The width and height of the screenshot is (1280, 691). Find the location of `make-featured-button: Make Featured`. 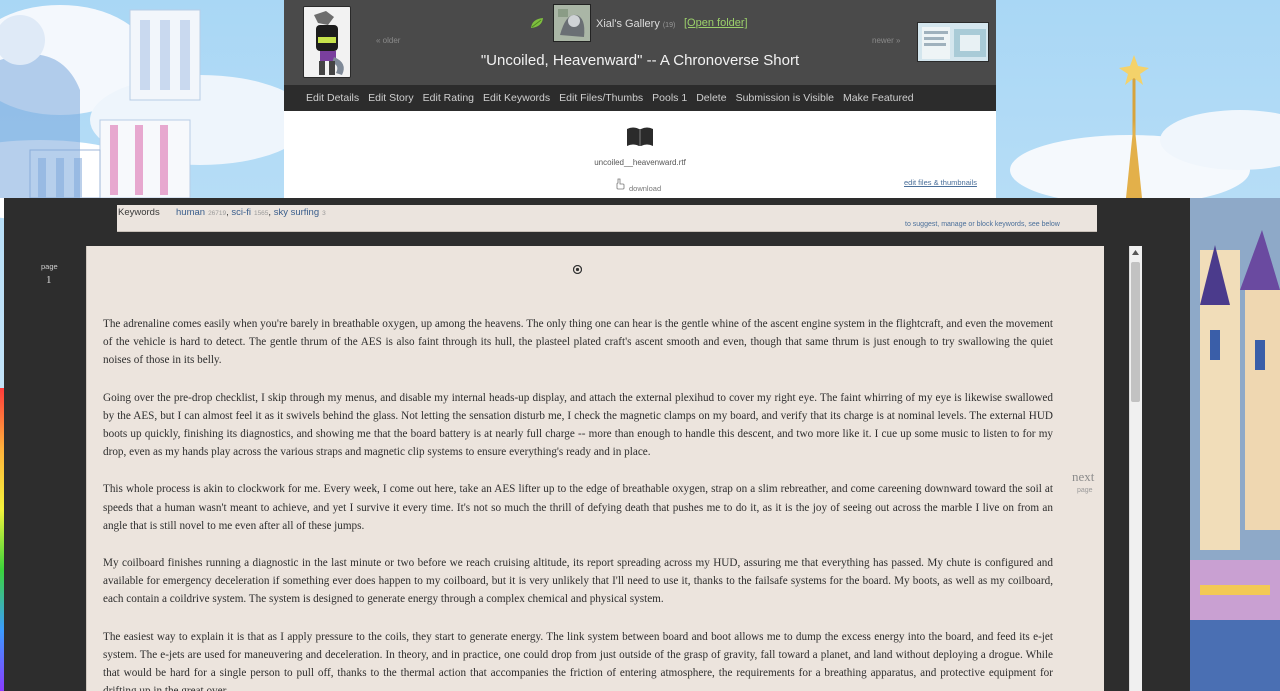

make-featured-button: Make Featured is located at coordinates (878, 98).